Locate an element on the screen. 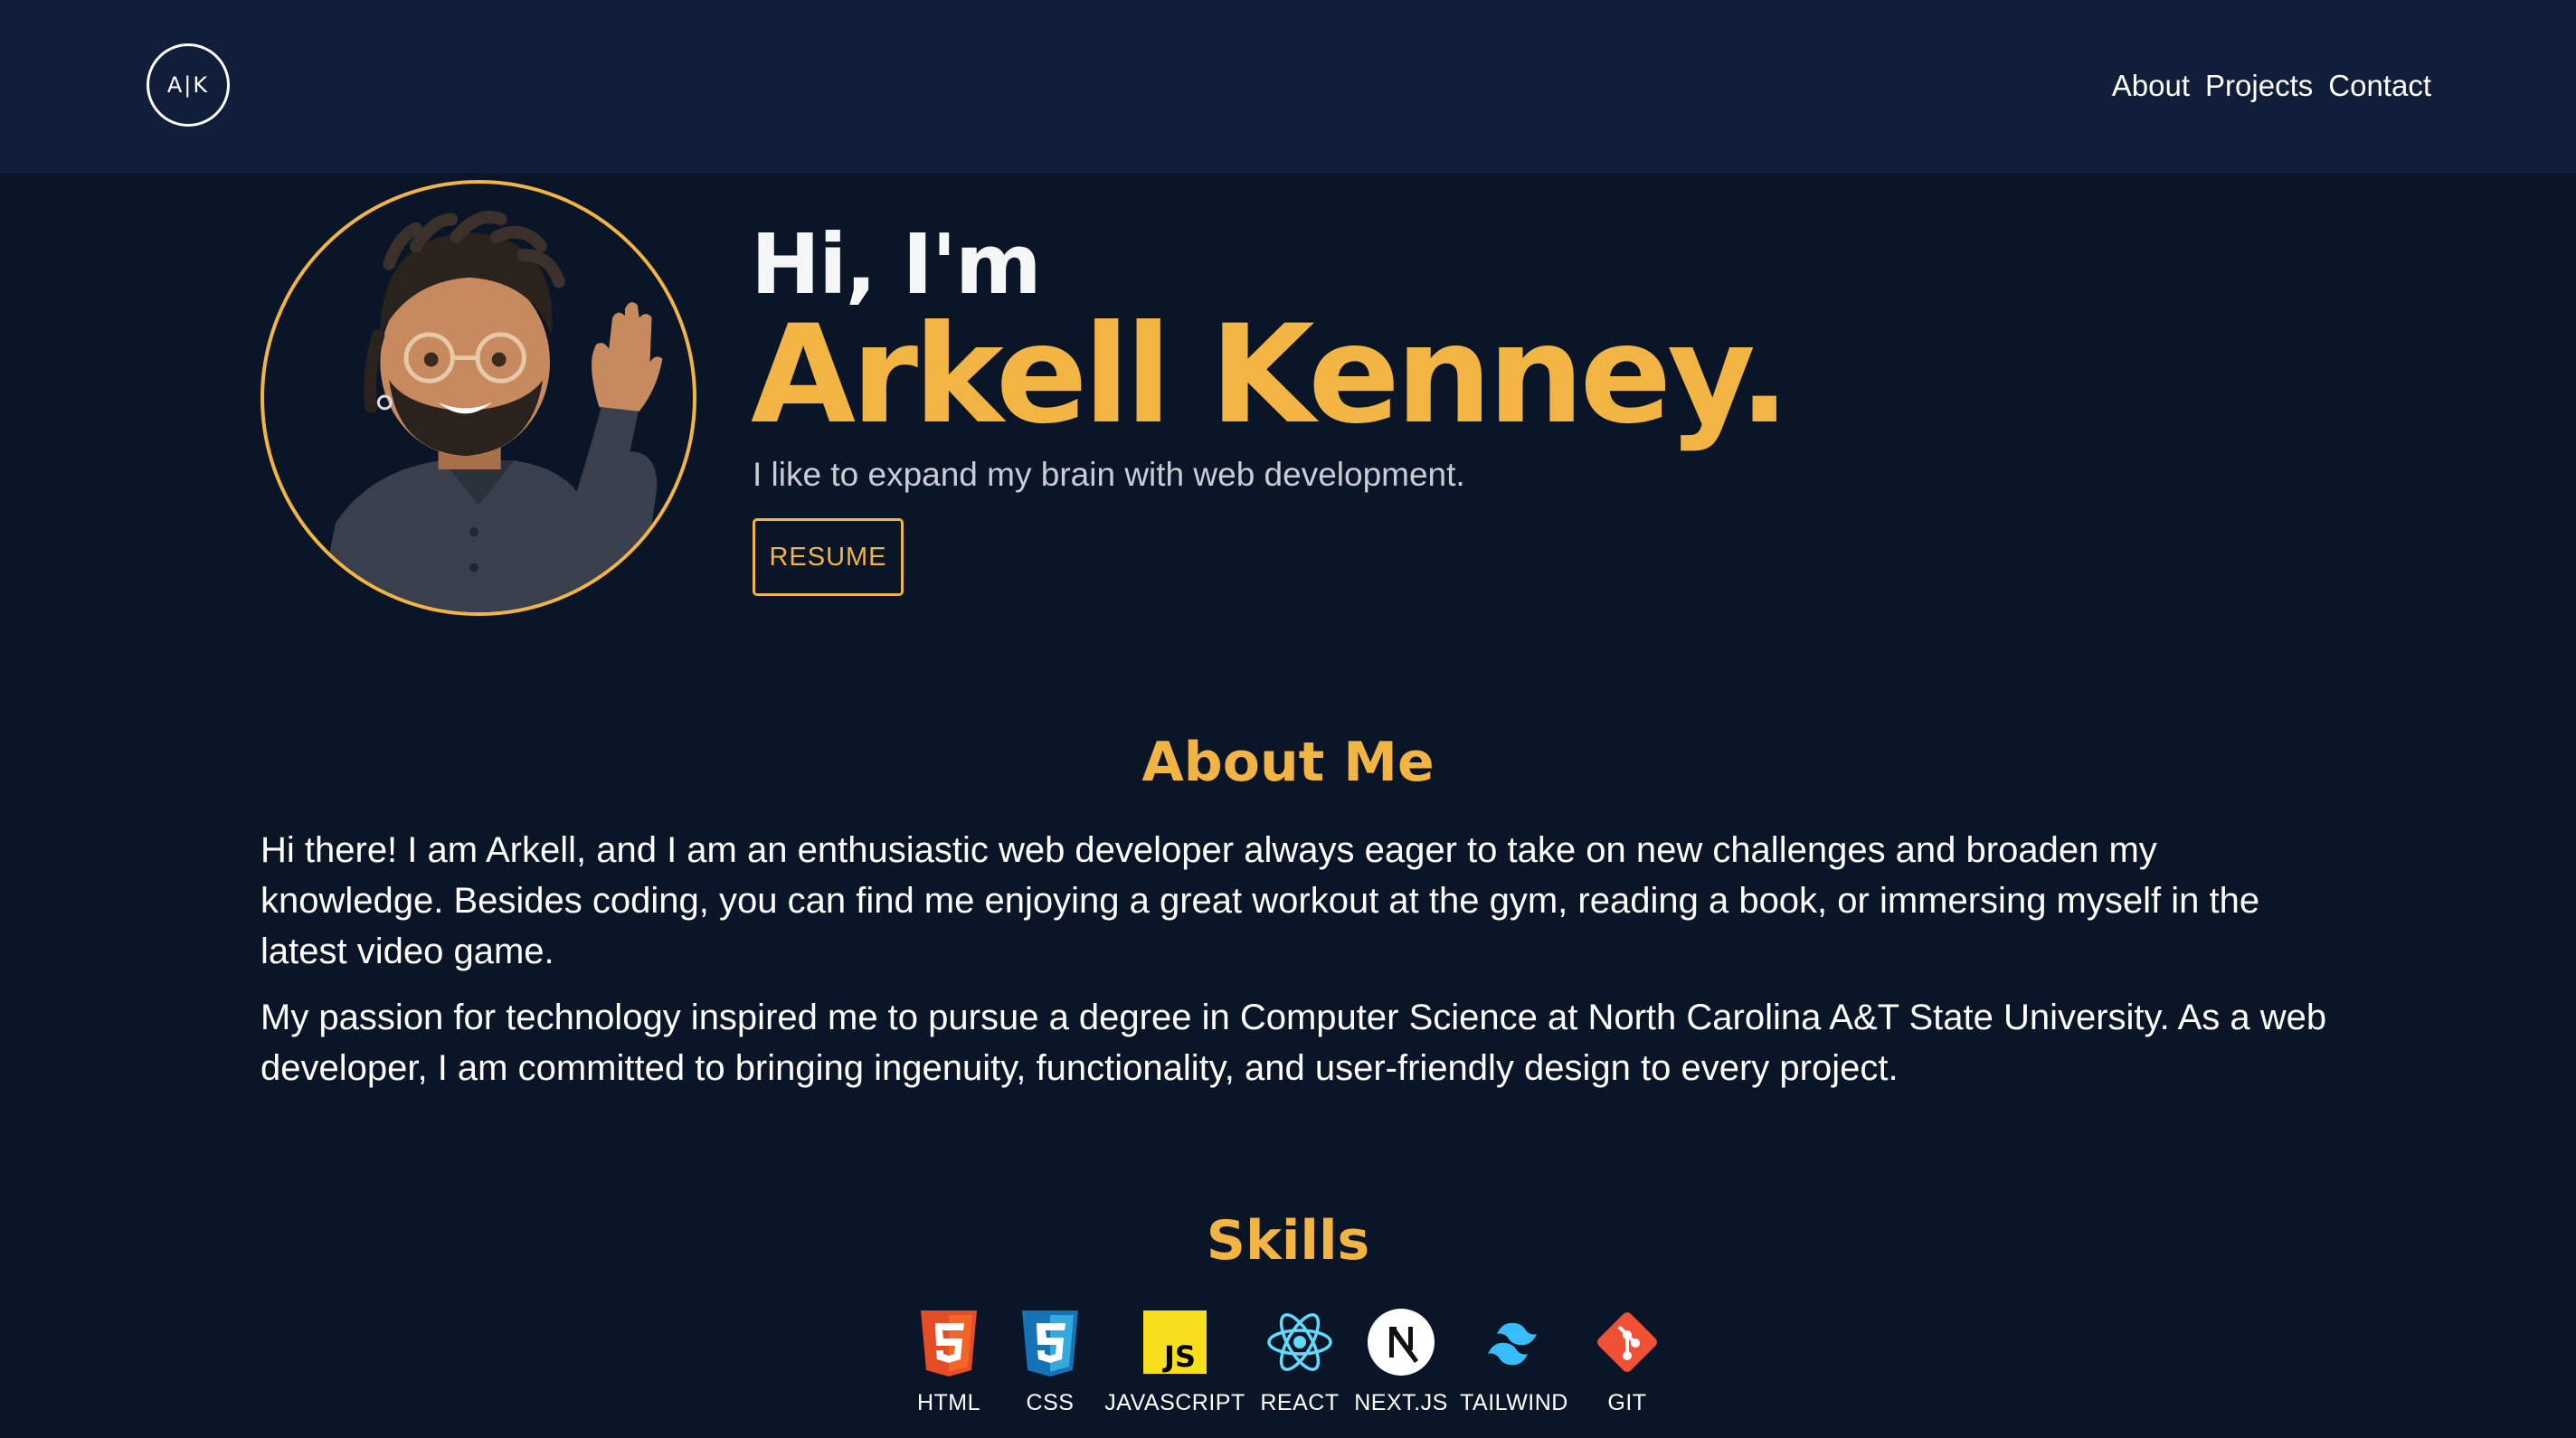 Image resolution: width=2576 pixels, height=1438 pixels. avatar-illustration is located at coordinates (490, 411).